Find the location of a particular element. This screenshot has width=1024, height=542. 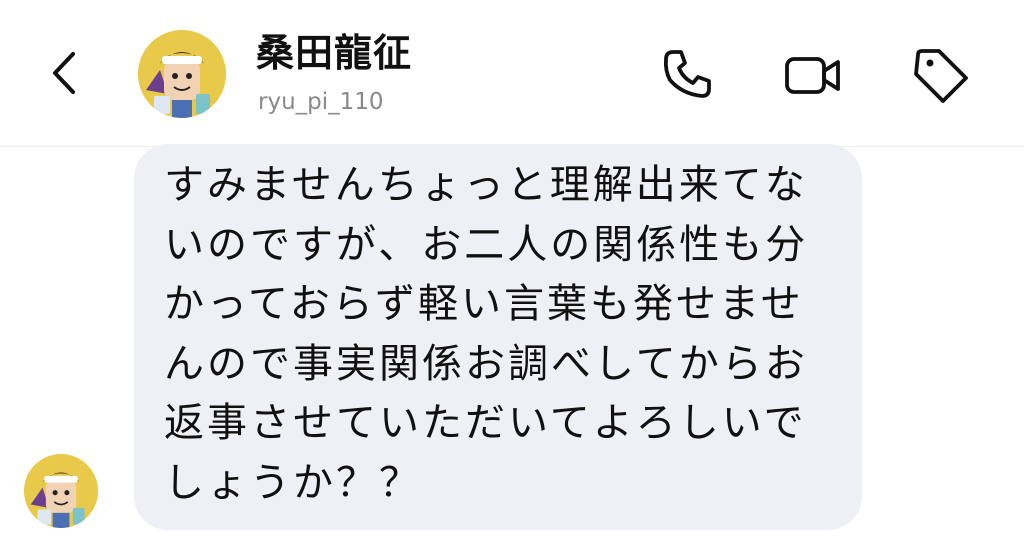

tag-icon is located at coordinates (941, 76).